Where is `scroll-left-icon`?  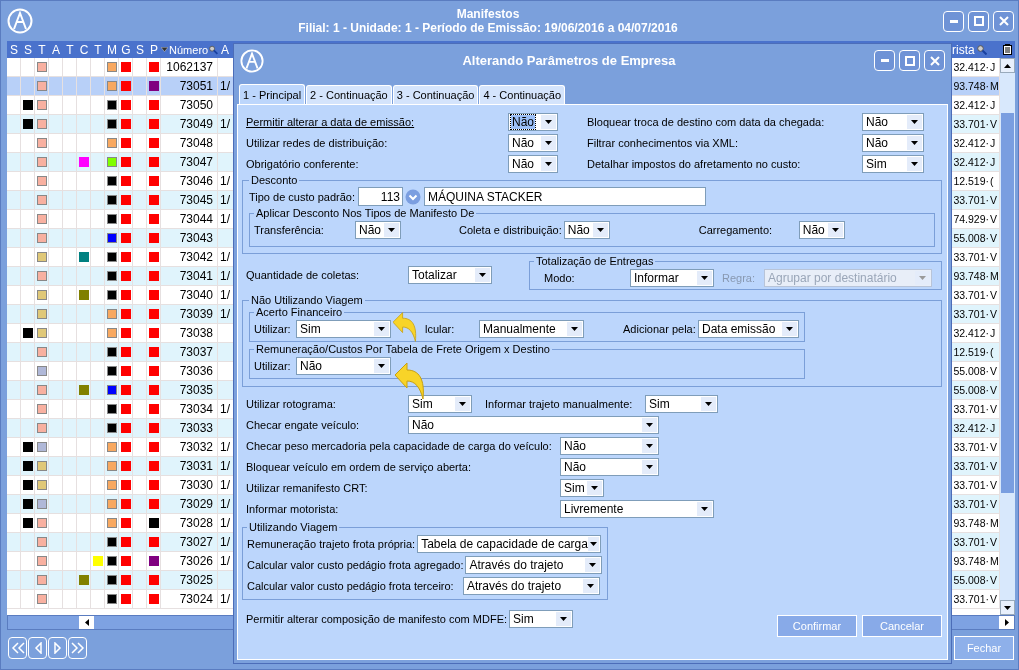
scroll-left-icon is located at coordinates (86, 622).